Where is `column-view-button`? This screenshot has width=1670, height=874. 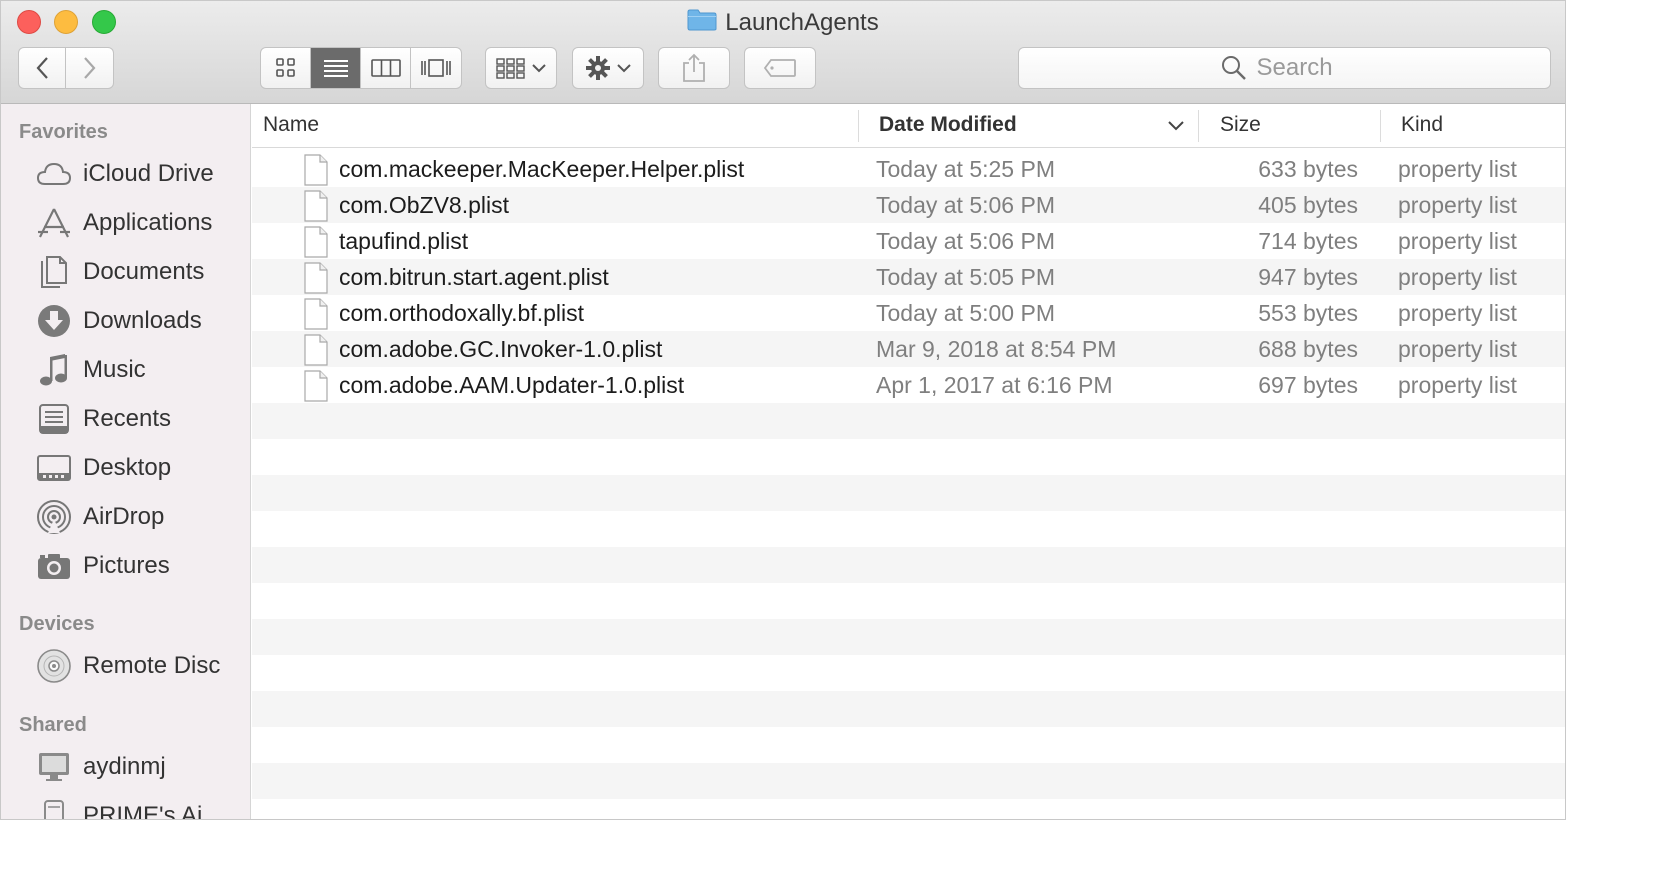
column-view-button is located at coordinates (386, 68).